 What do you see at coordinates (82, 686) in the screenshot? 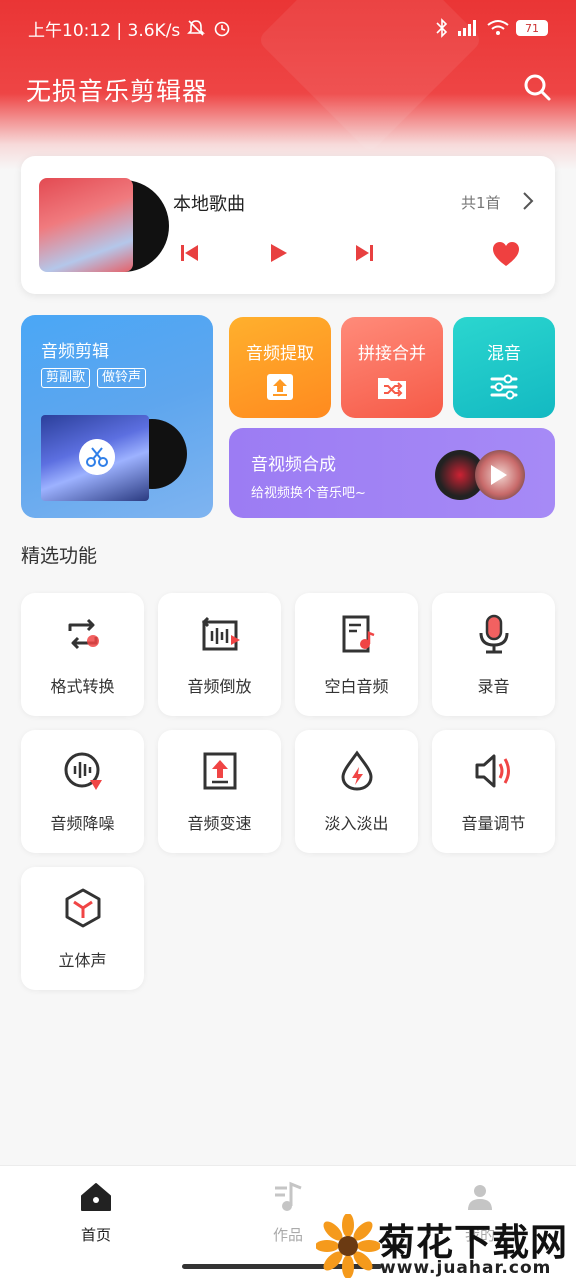
I see `feature-label: 格式转换` at bounding box center [82, 686].